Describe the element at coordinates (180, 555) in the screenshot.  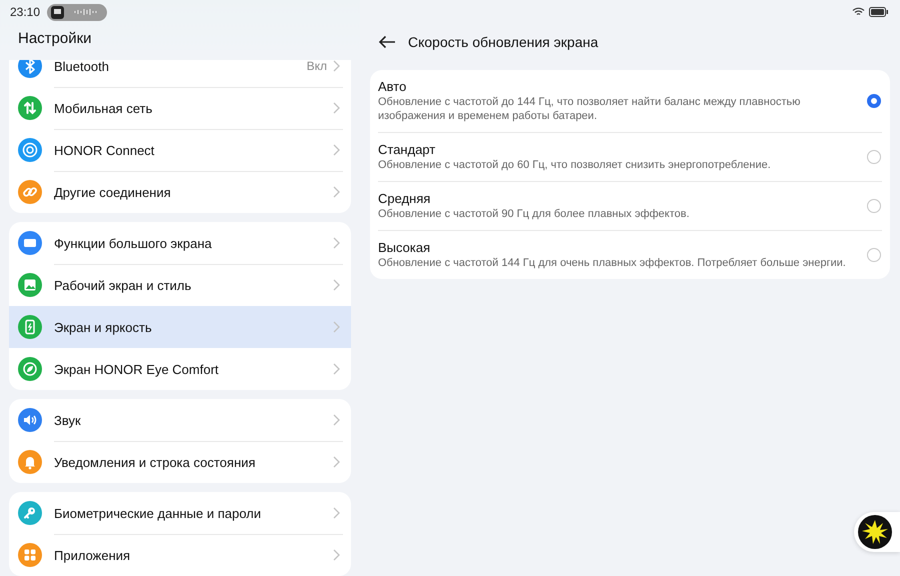
I see `settings-item: Приложения` at that location.